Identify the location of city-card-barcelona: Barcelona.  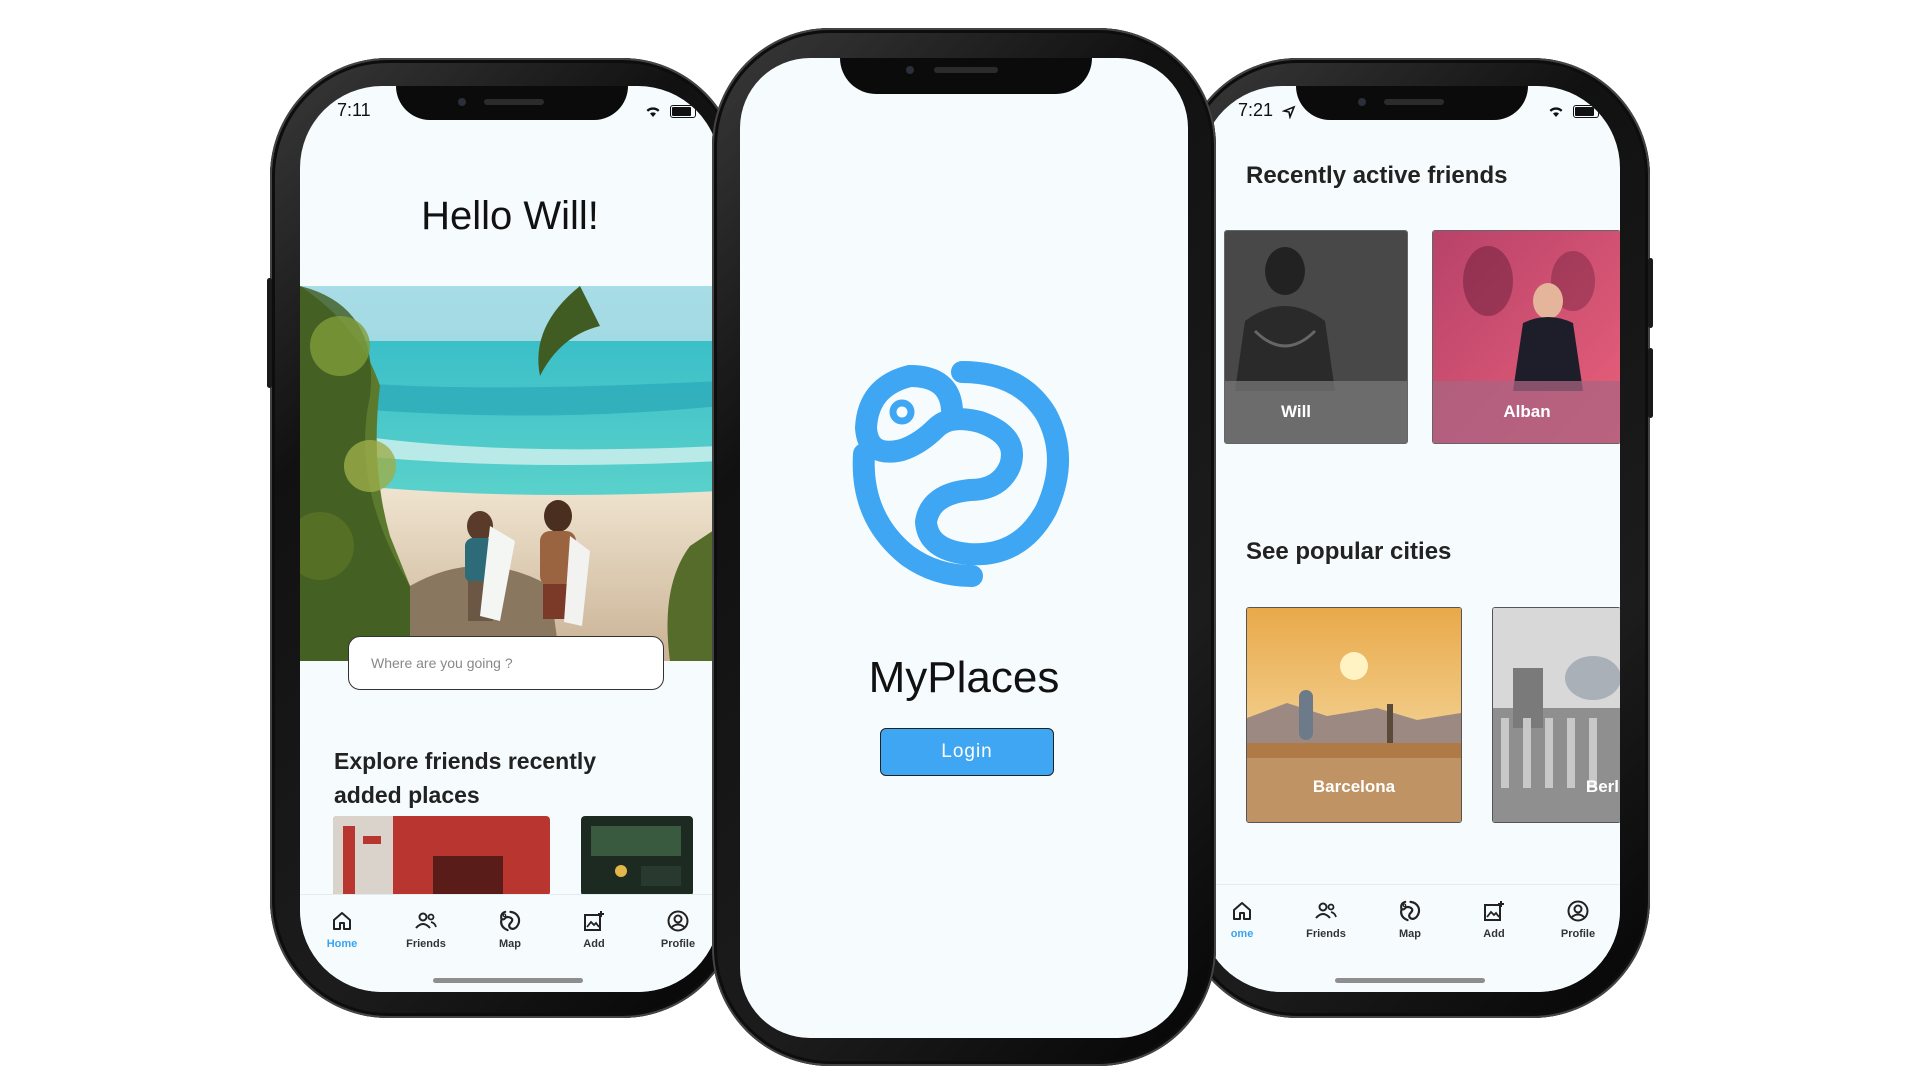
(1354, 715).